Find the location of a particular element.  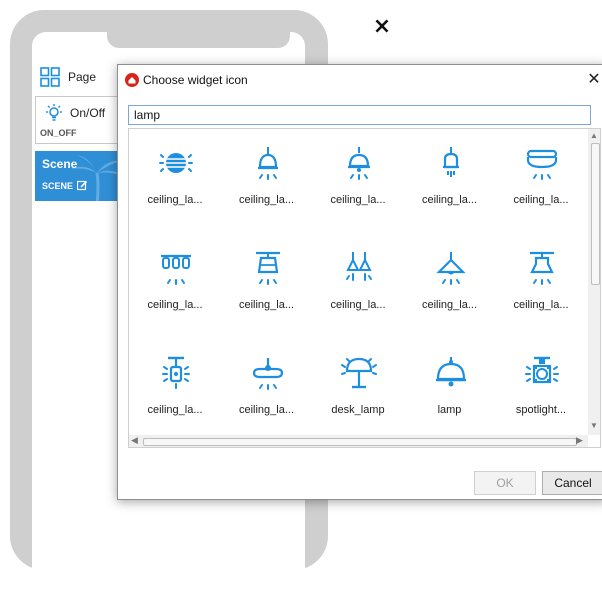

ceiling-lamp-flush-icon is located at coordinates (542, 164).